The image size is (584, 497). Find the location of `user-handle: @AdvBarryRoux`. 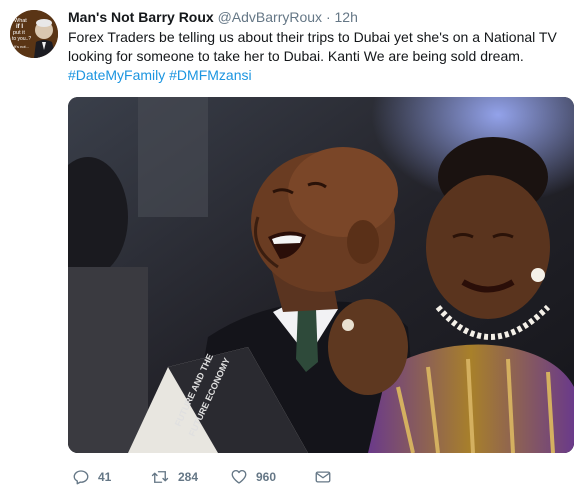

user-handle: @AdvBarryRoux is located at coordinates (270, 17).